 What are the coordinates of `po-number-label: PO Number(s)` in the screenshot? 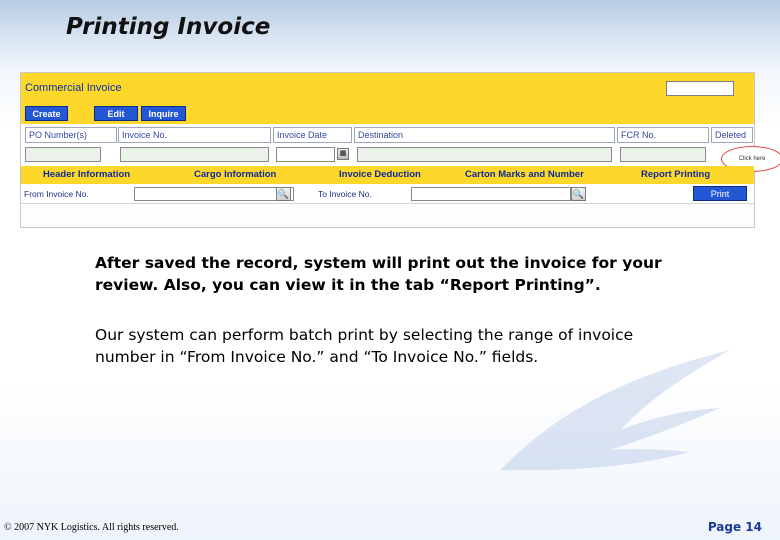 It's located at (71, 135).